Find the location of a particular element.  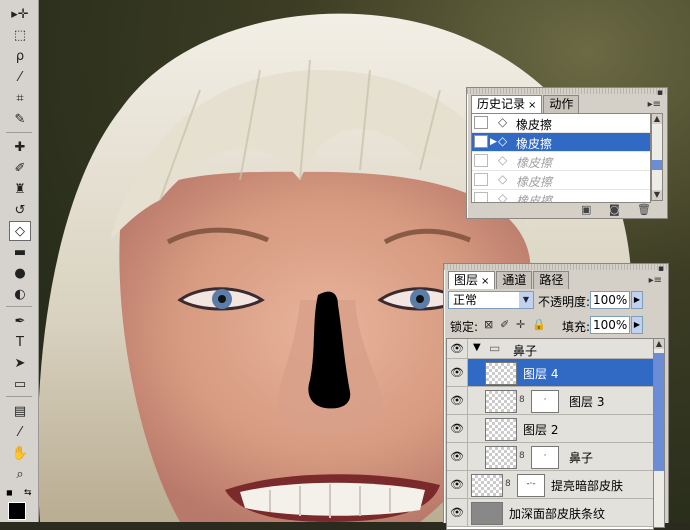

tab-actions: 动作 is located at coordinates (561, 104).